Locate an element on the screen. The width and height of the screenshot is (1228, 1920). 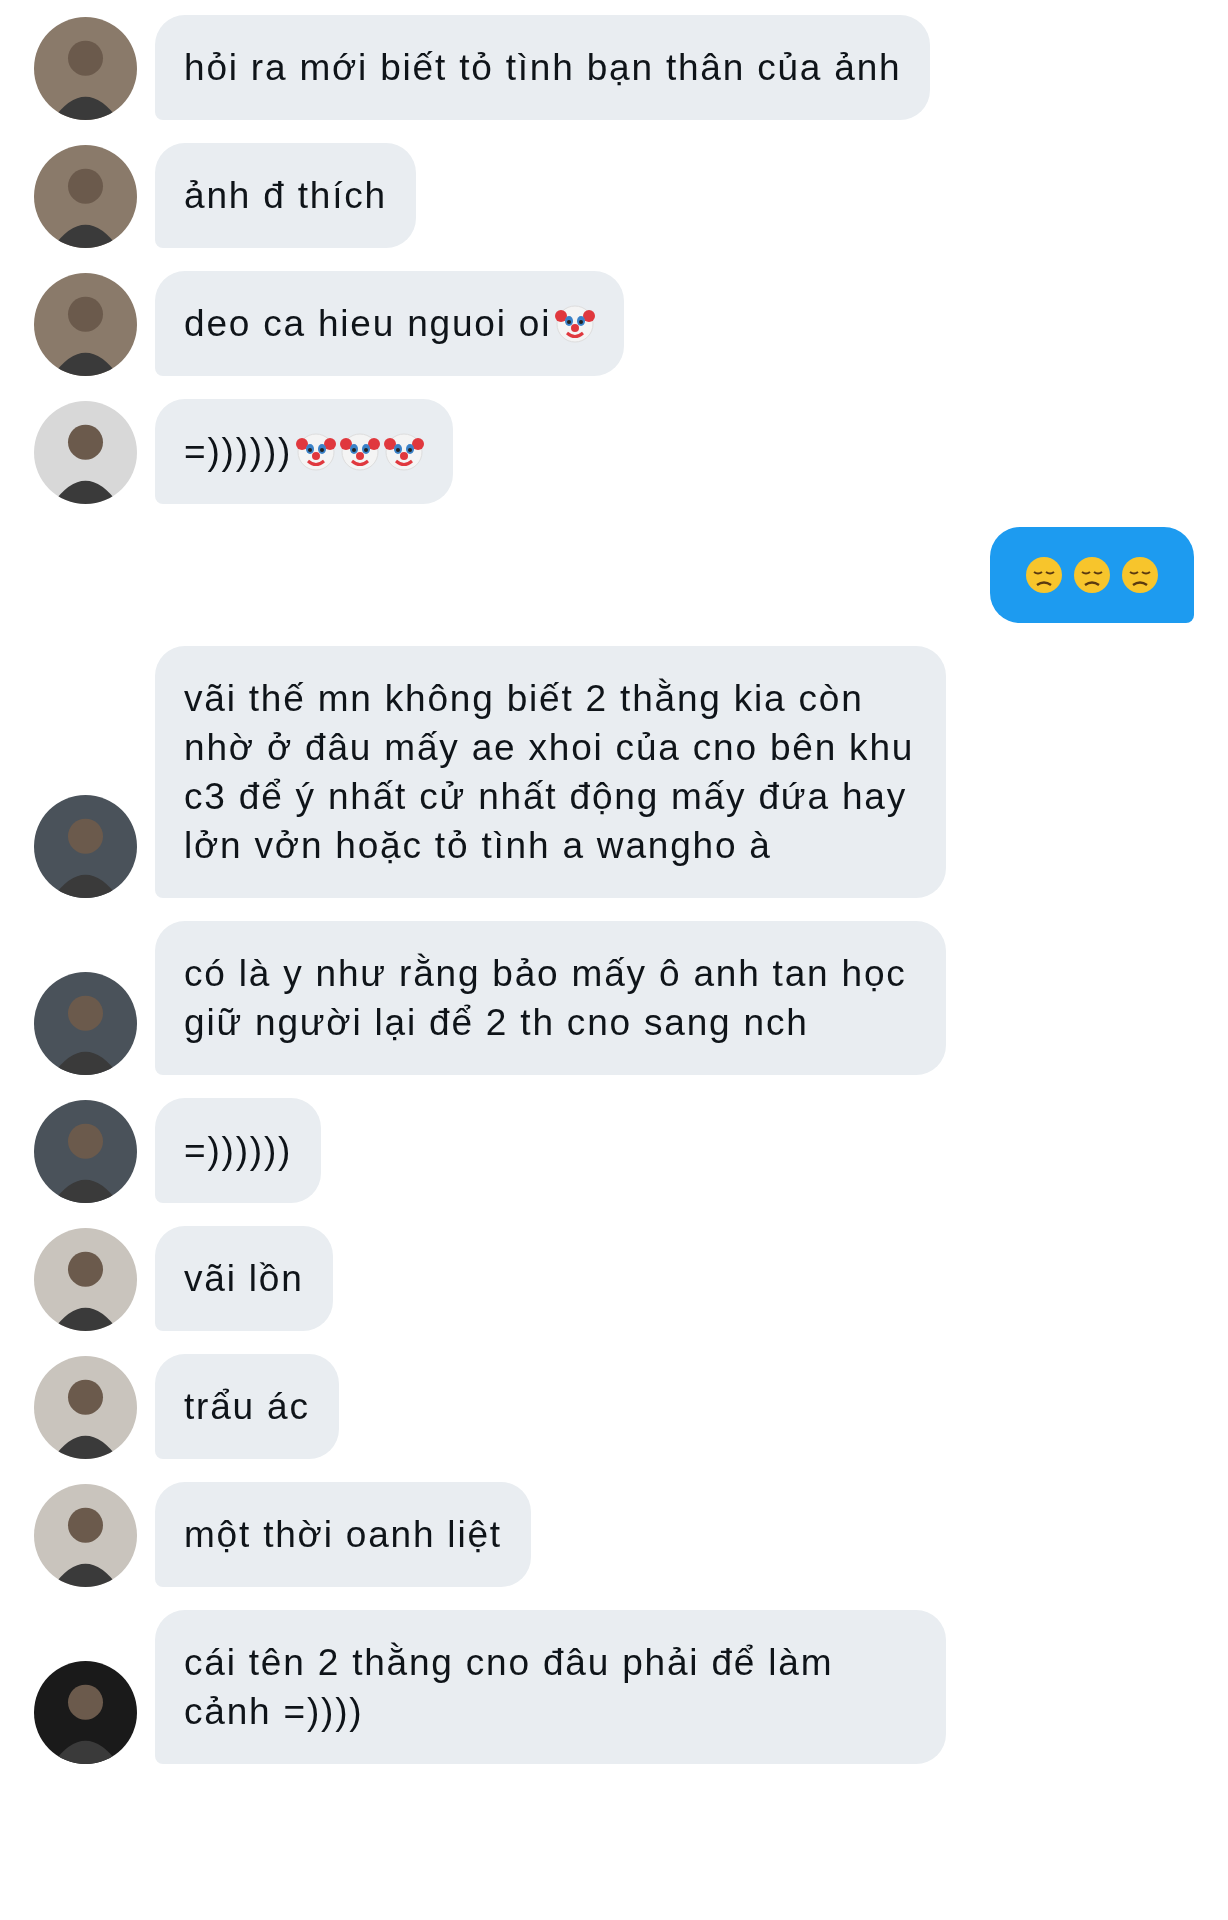
message-text: ảnh đ thích is located at coordinates (285, 195).